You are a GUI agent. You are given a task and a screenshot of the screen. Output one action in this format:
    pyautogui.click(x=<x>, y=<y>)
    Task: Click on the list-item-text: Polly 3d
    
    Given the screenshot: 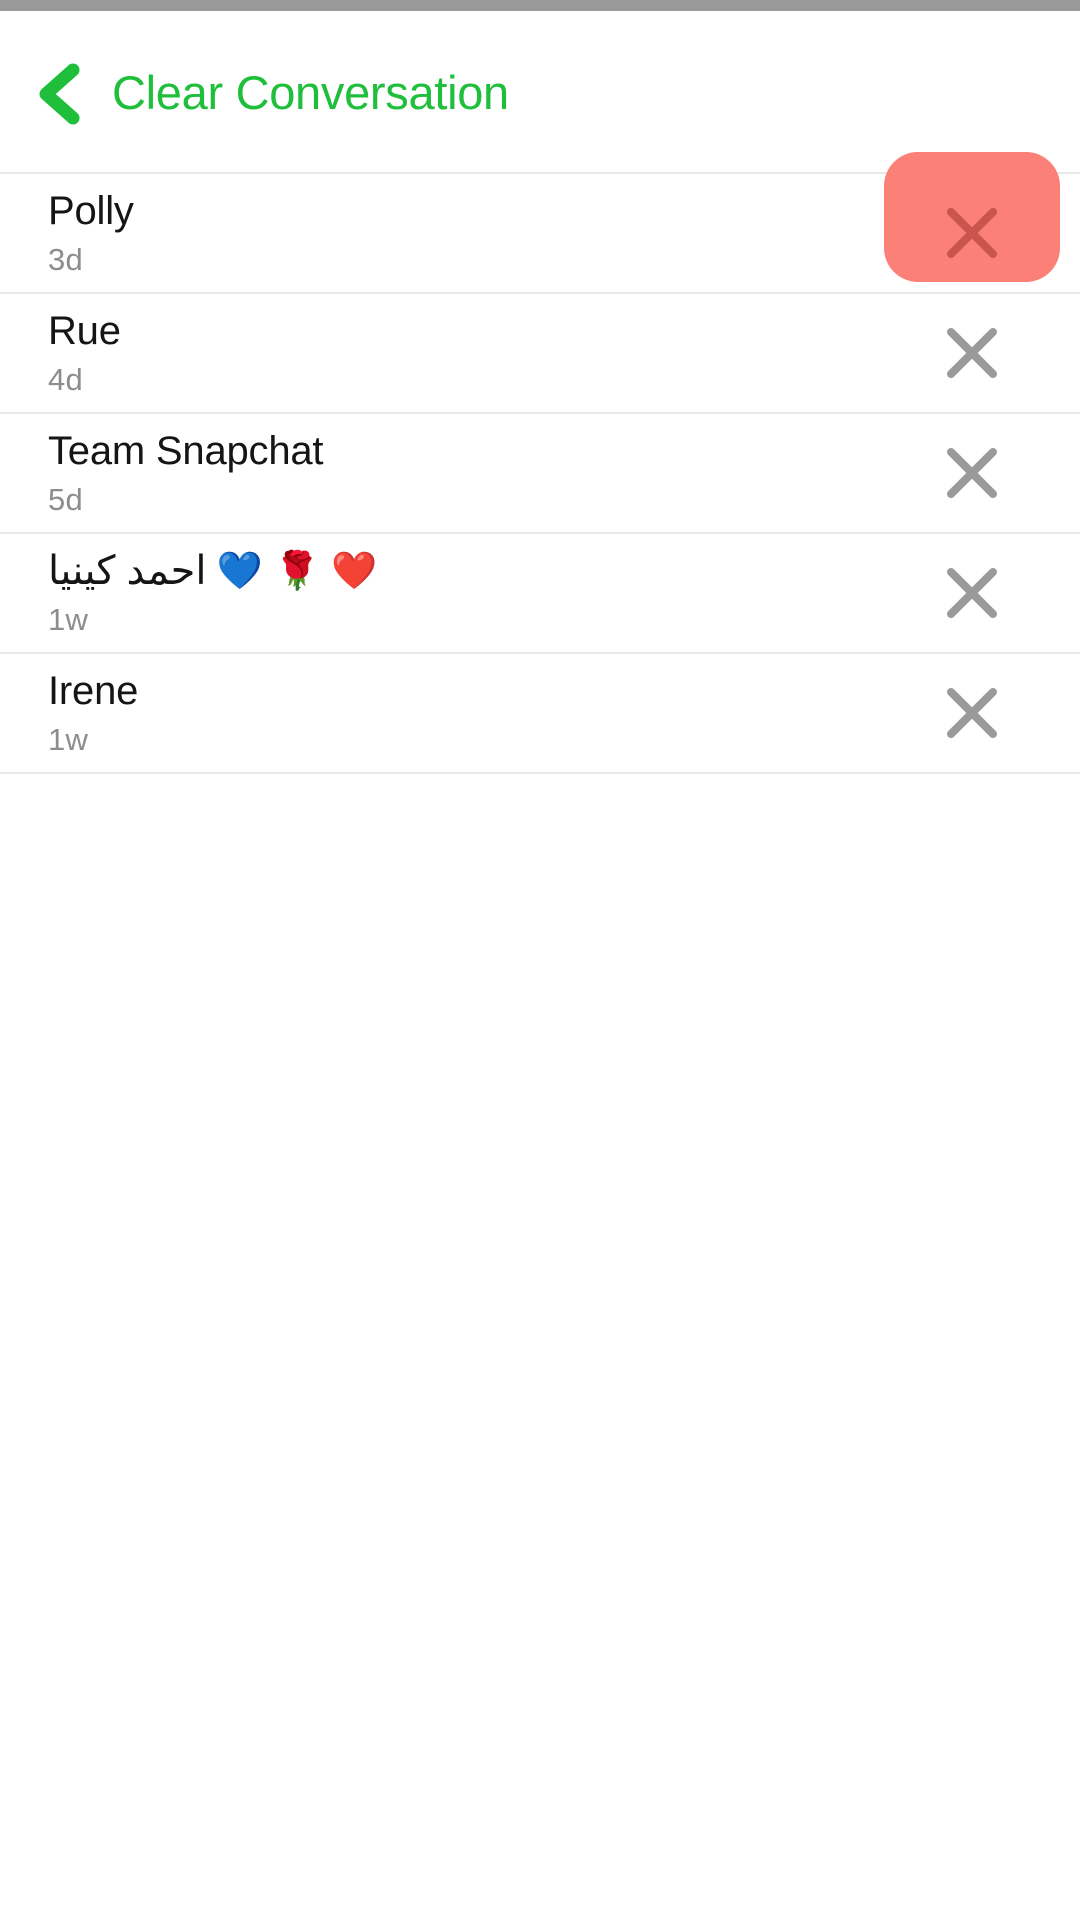 What is the action you would take?
    pyautogui.click(x=442, y=233)
    